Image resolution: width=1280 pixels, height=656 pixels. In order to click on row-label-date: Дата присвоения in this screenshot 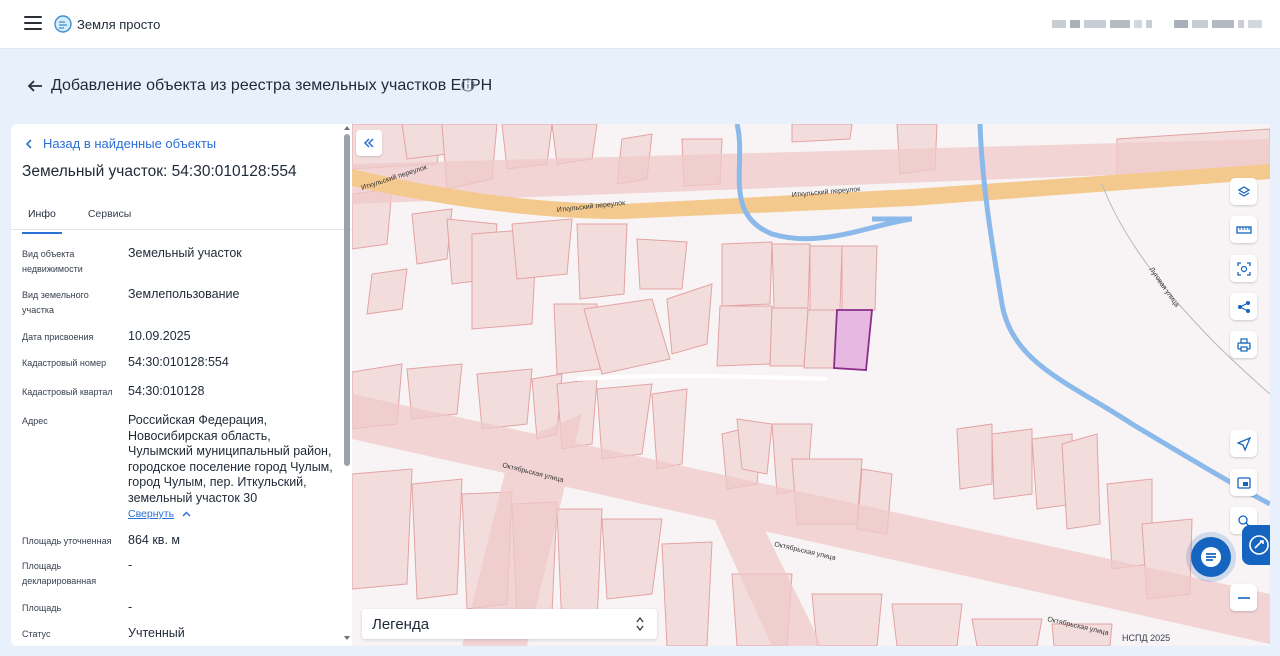, I will do `click(58, 337)`.